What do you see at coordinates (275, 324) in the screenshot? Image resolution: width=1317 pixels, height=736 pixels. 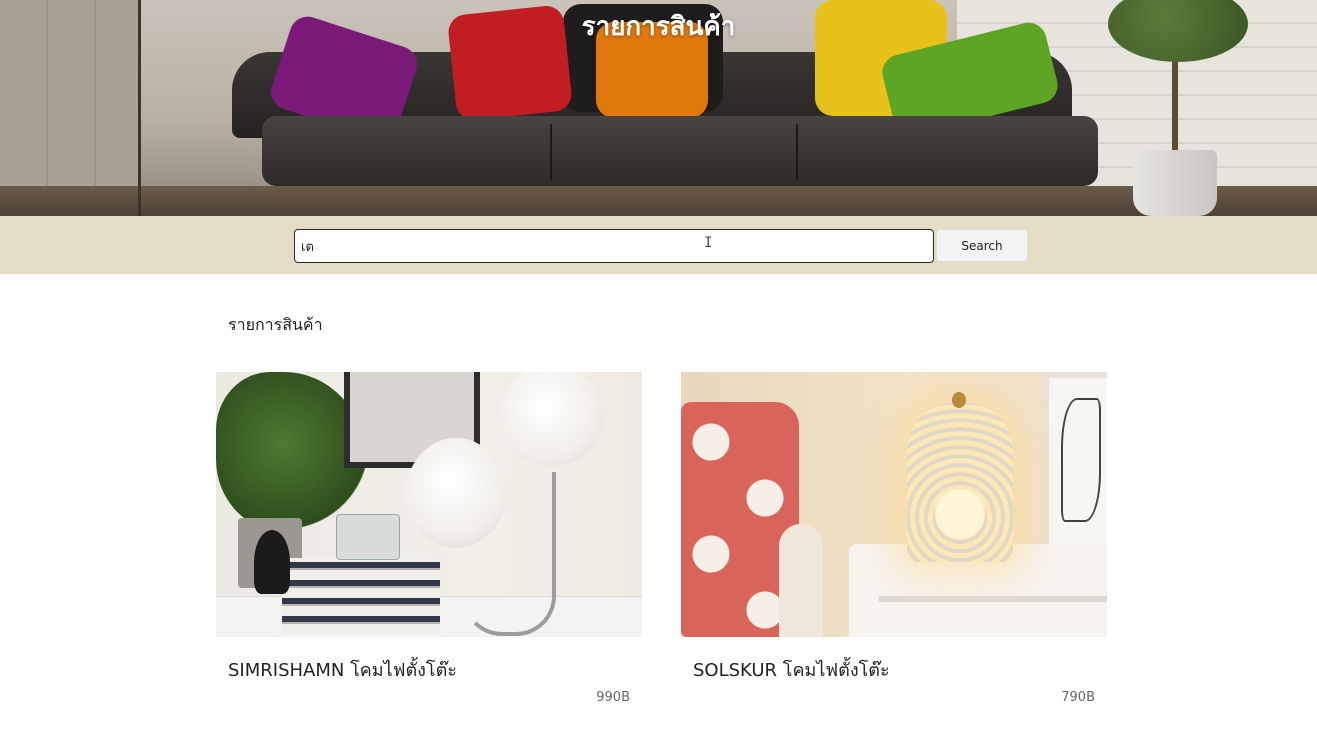 I see `section-heading: รายการสินค้า` at bounding box center [275, 324].